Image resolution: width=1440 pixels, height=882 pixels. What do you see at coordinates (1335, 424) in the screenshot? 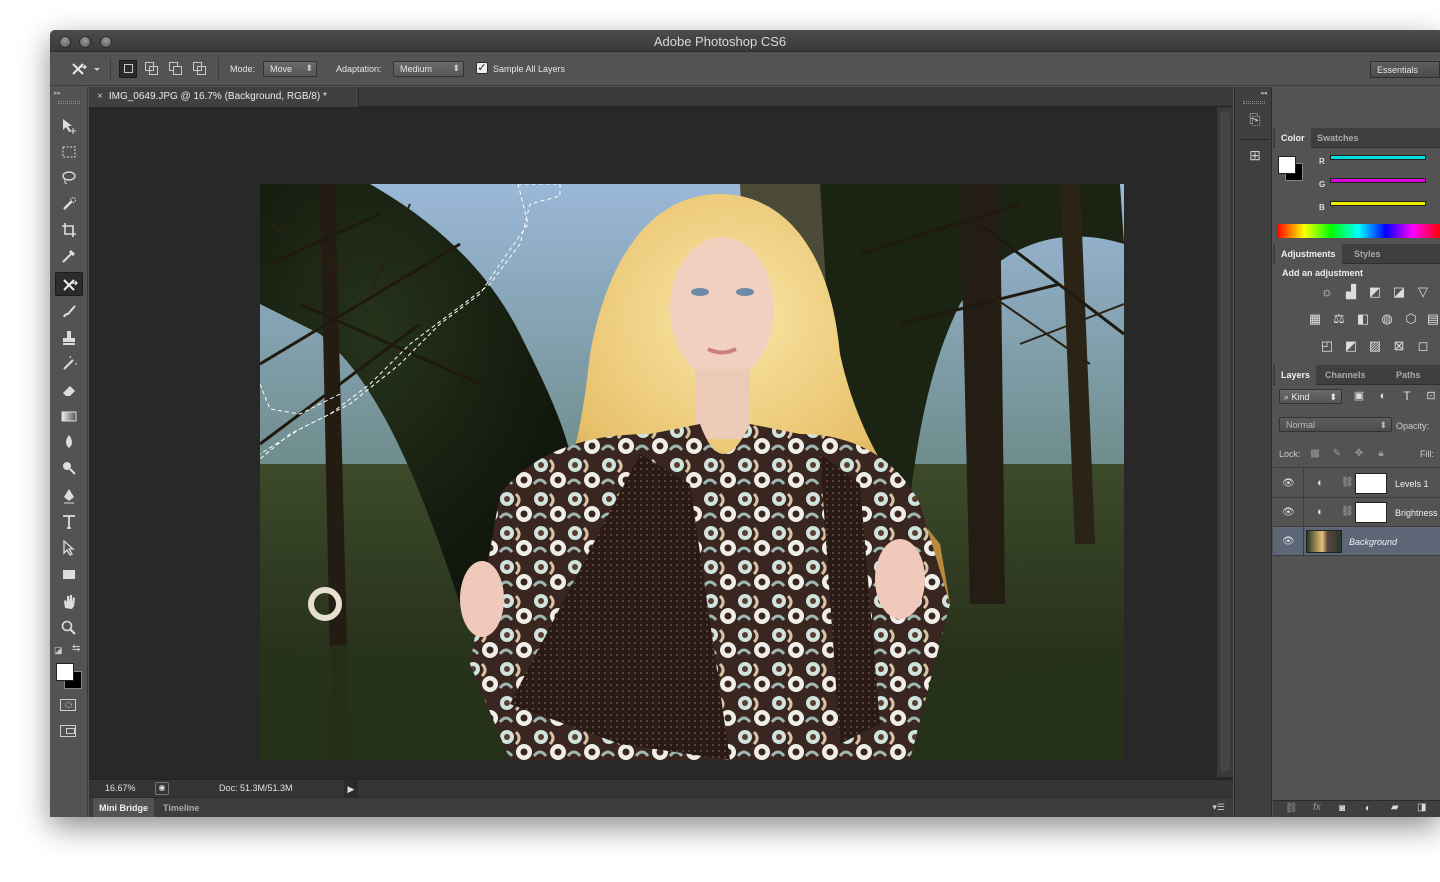
I see `blend-mode-select: Normal ⬍` at bounding box center [1335, 424].